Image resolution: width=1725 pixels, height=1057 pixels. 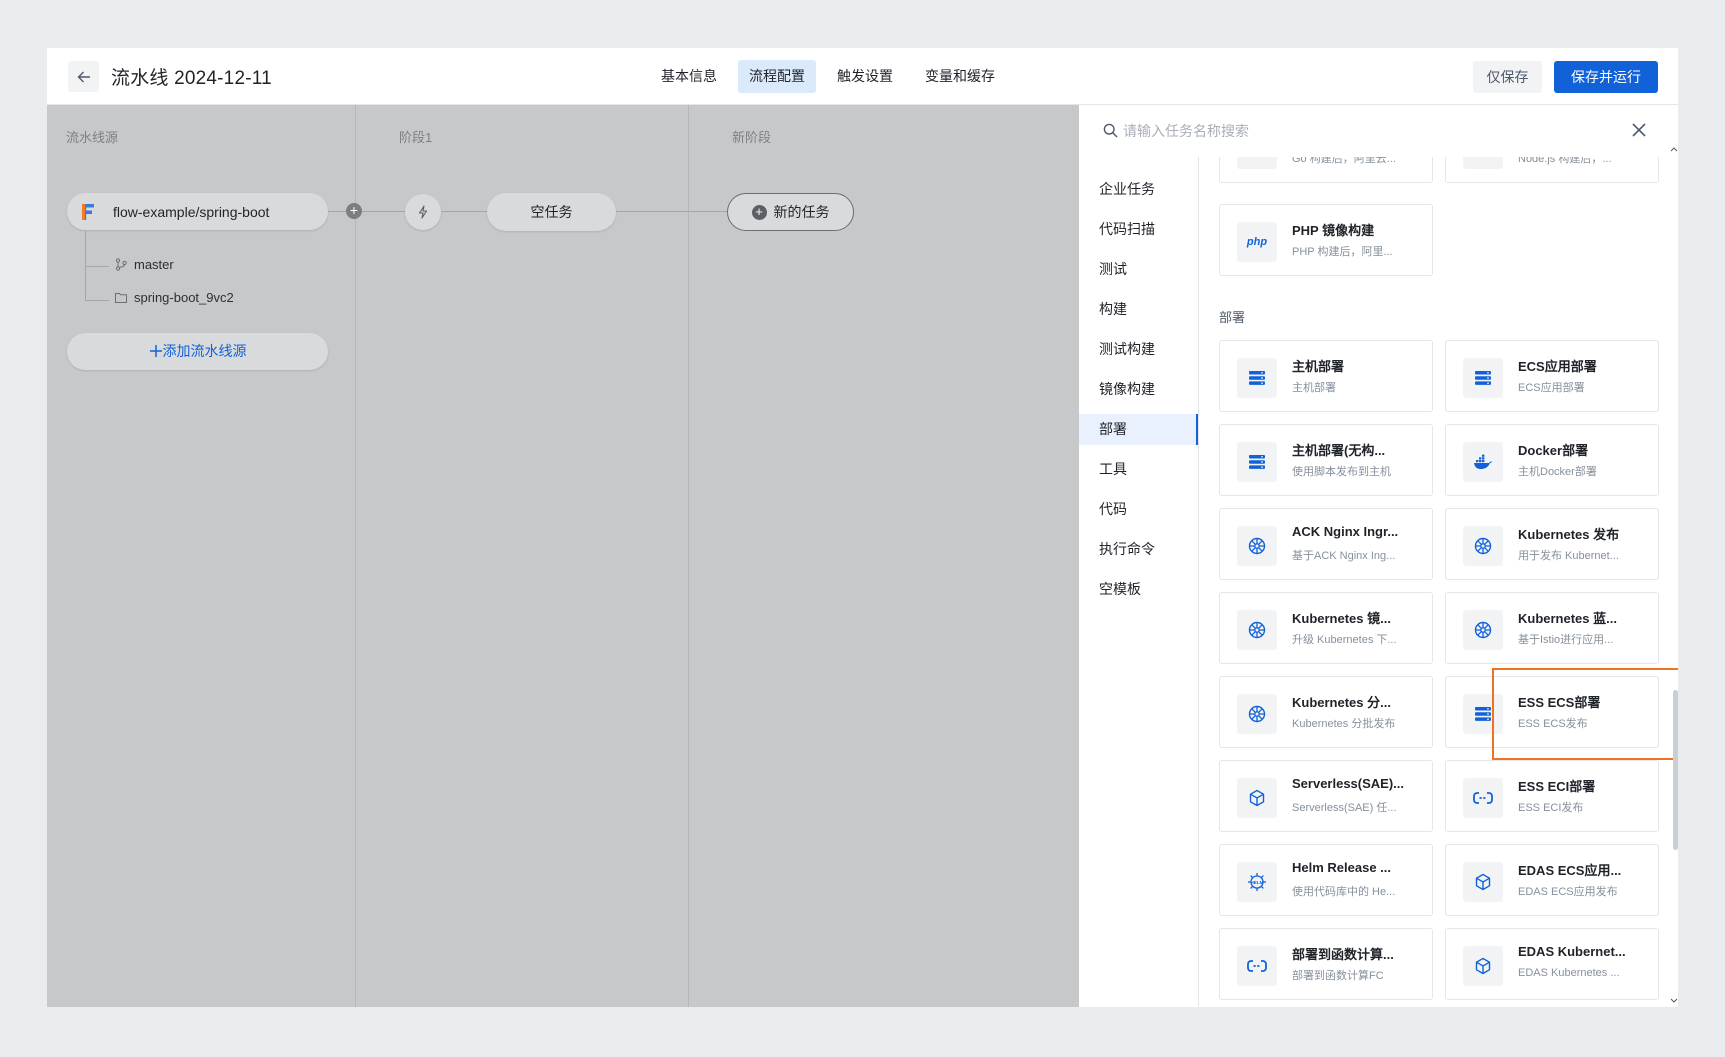 I want to click on empty-task-node: 空任务, so click(x=551, y=212).